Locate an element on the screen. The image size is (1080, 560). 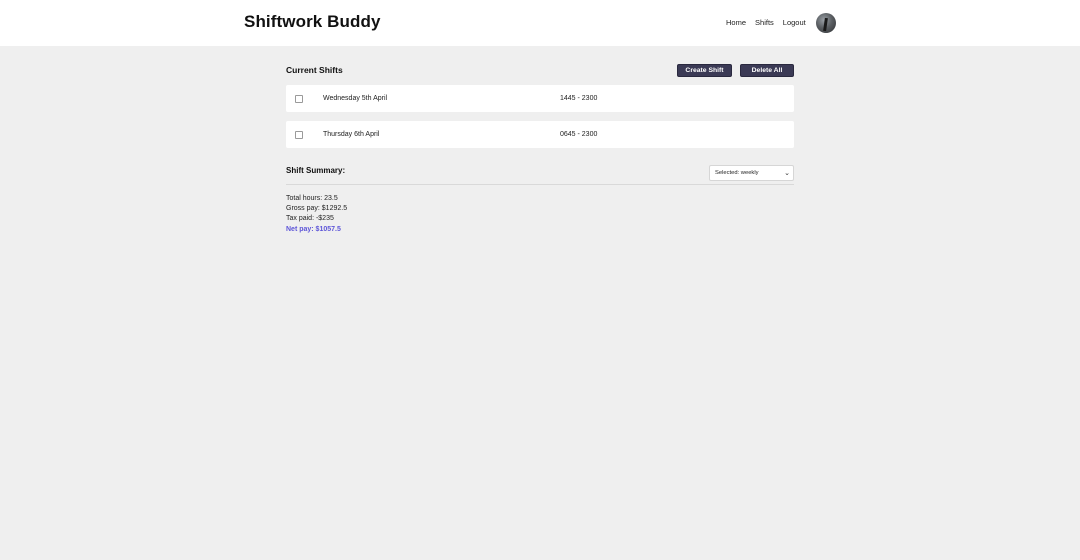
total-hours: Total hours: 23.5 is located at coordinates (312, 198).